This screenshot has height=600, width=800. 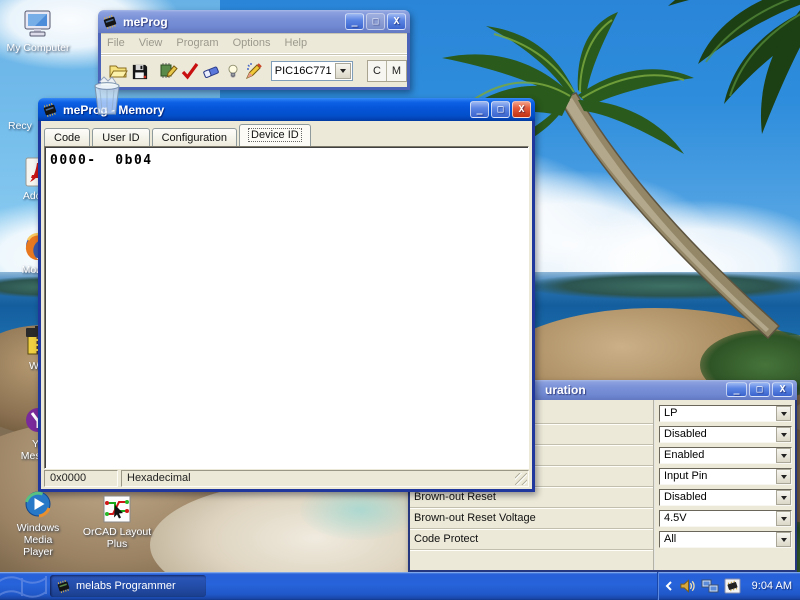 I want to click on menu-options: Options, so click(x=252, y=43).